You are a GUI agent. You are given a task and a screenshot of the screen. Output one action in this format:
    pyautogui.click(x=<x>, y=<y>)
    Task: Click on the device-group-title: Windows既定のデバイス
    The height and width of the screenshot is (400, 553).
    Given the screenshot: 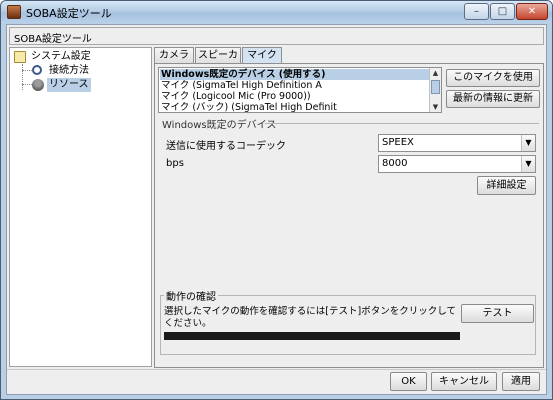 What is the action you would take?
    pyautogui.click(x=219, y=125)
    